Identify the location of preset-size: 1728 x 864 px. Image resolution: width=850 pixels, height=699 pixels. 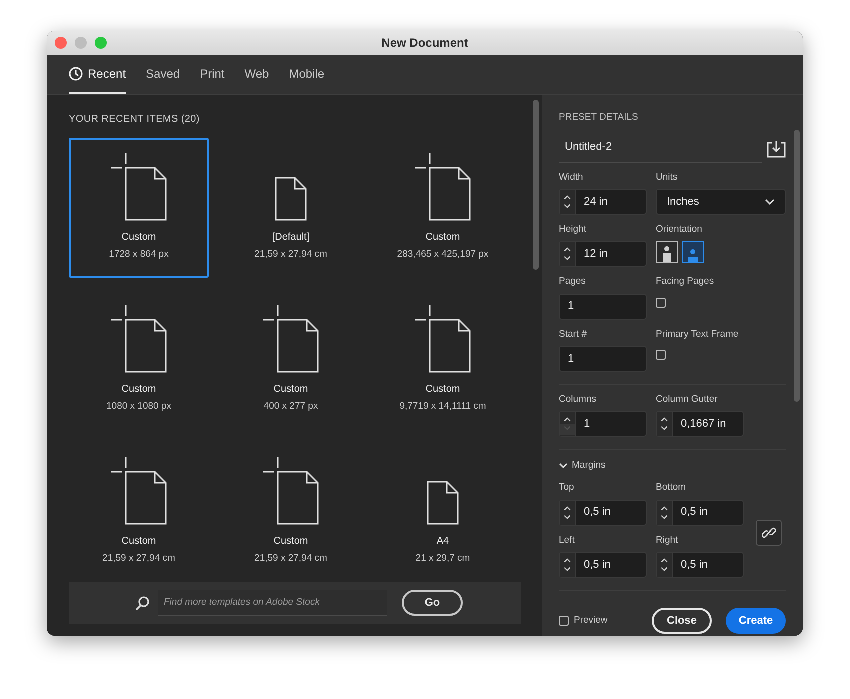
(139, 255).